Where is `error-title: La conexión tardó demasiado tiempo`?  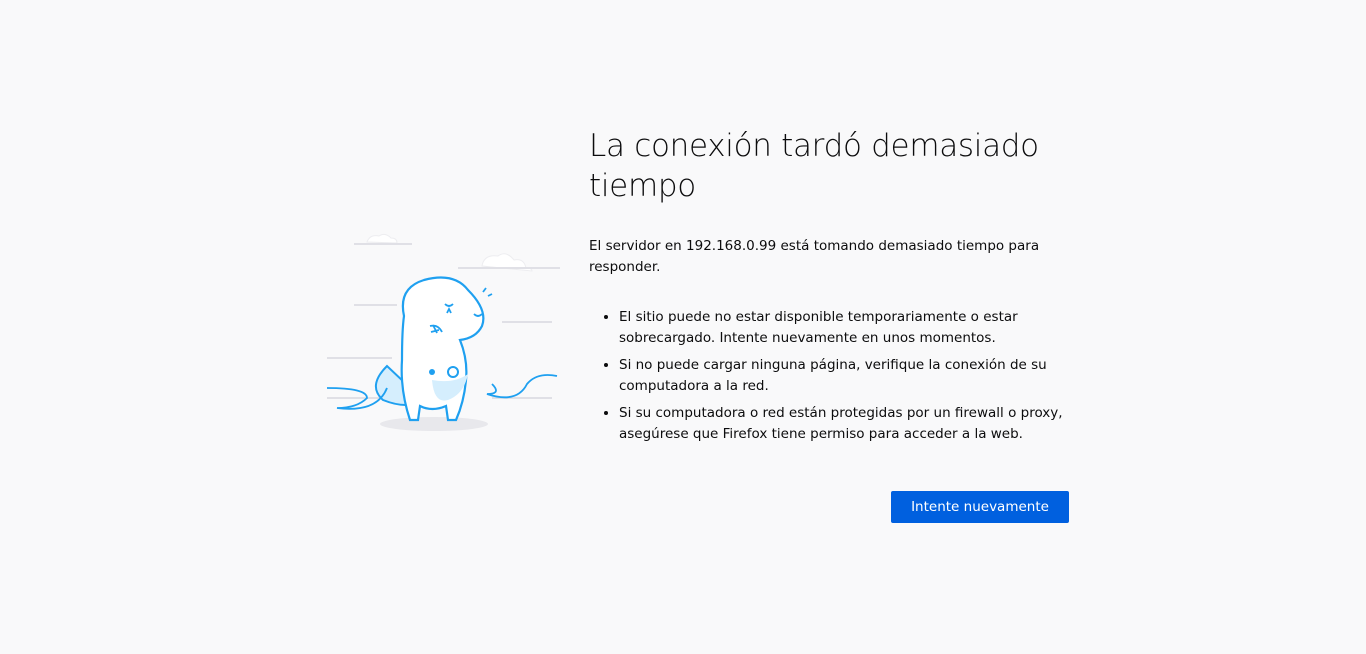 error-title: La conexión tardó demasiado tiempo is located at coordinates (814, 166).